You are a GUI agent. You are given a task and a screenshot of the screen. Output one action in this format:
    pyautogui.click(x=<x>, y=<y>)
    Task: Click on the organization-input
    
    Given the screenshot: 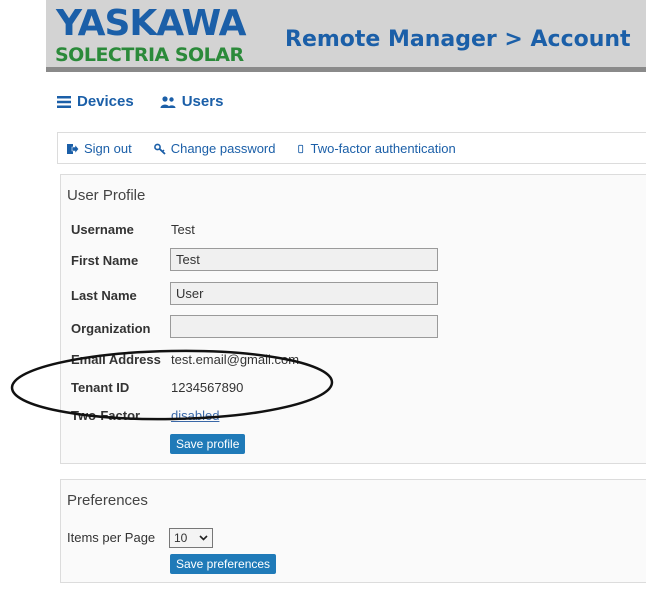 What is the action you would take?
    pyautogui.click(x=304, y=326)
    